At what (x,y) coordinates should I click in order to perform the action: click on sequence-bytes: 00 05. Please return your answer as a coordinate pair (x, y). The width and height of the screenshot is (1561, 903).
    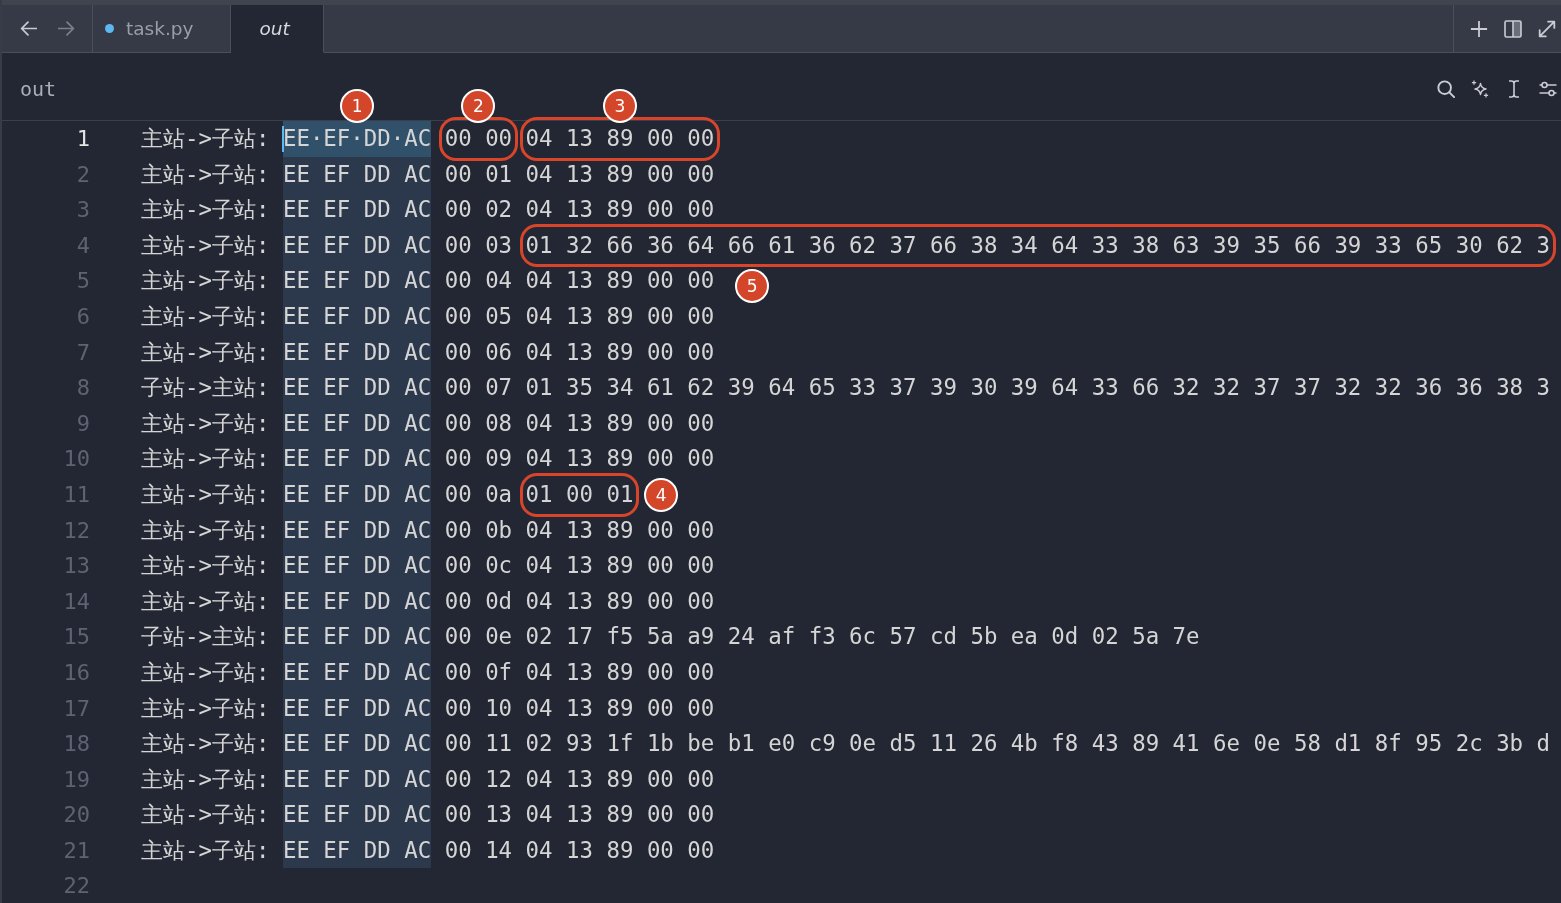
    Looking at the image, I should click on (478, 315).